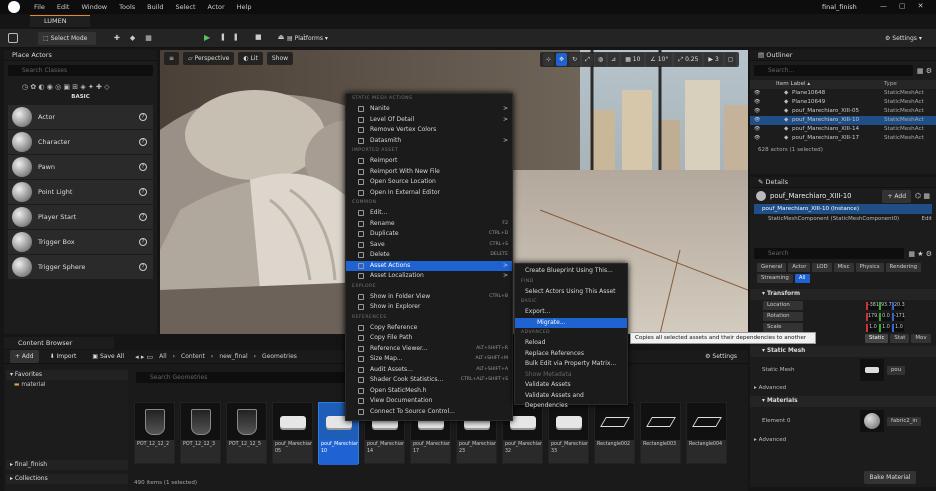  I want to click on menu-item-reimport-with-new-file: Reimport With New File, so click(429, 172).